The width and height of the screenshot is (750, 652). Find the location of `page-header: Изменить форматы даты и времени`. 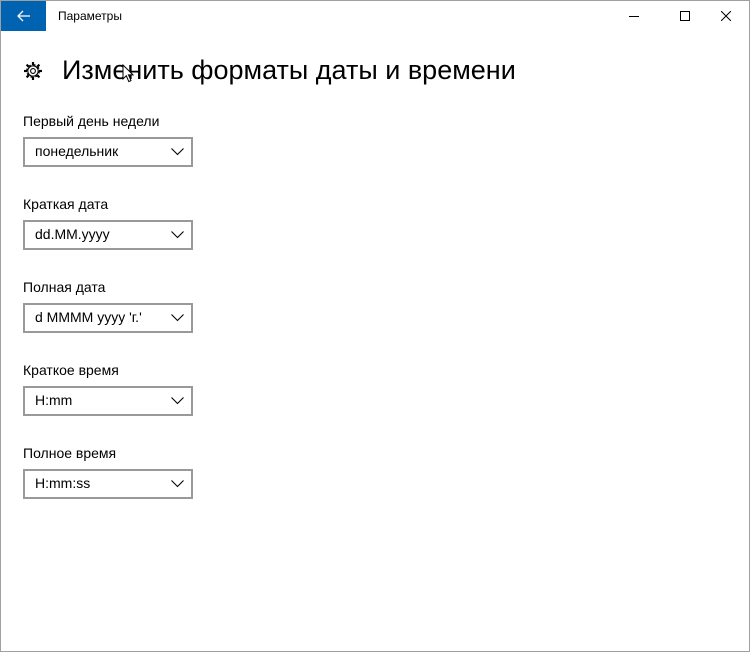

page-header: Изменить форматы даты и времени is located at coordinates (269, 71).